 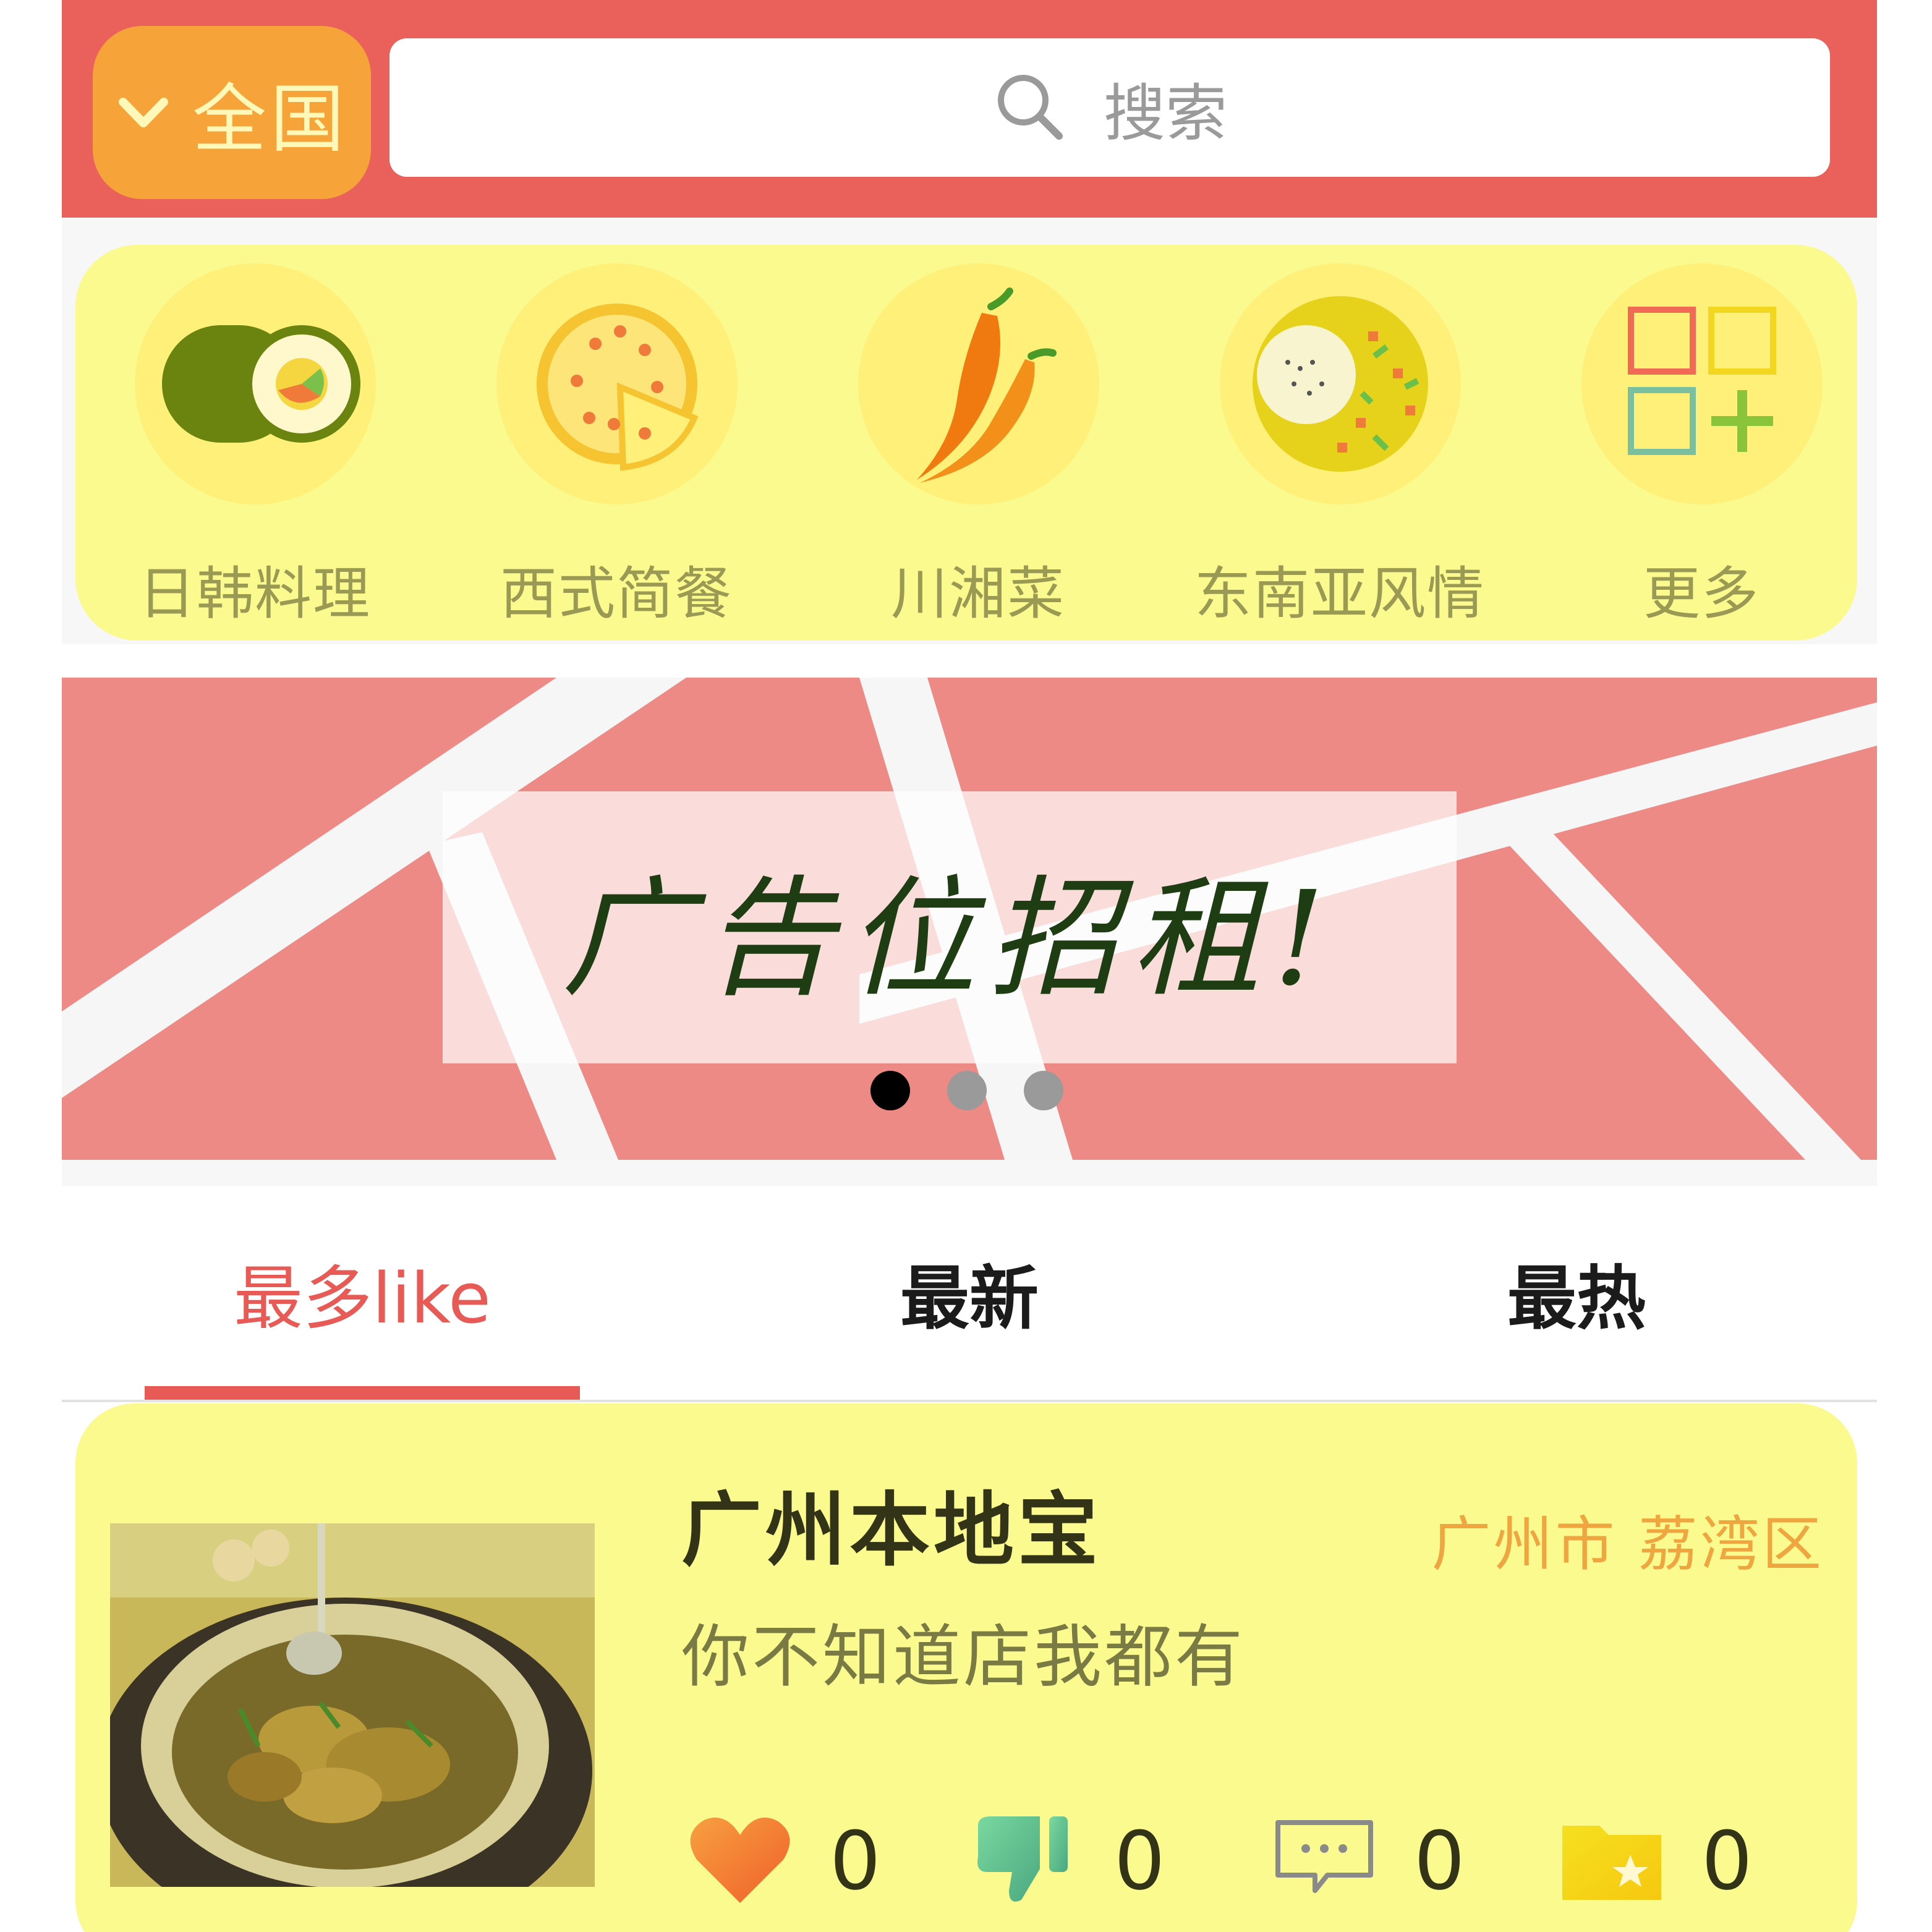 I want to click on search-input: 搜索, so click(x=1109, y=108).